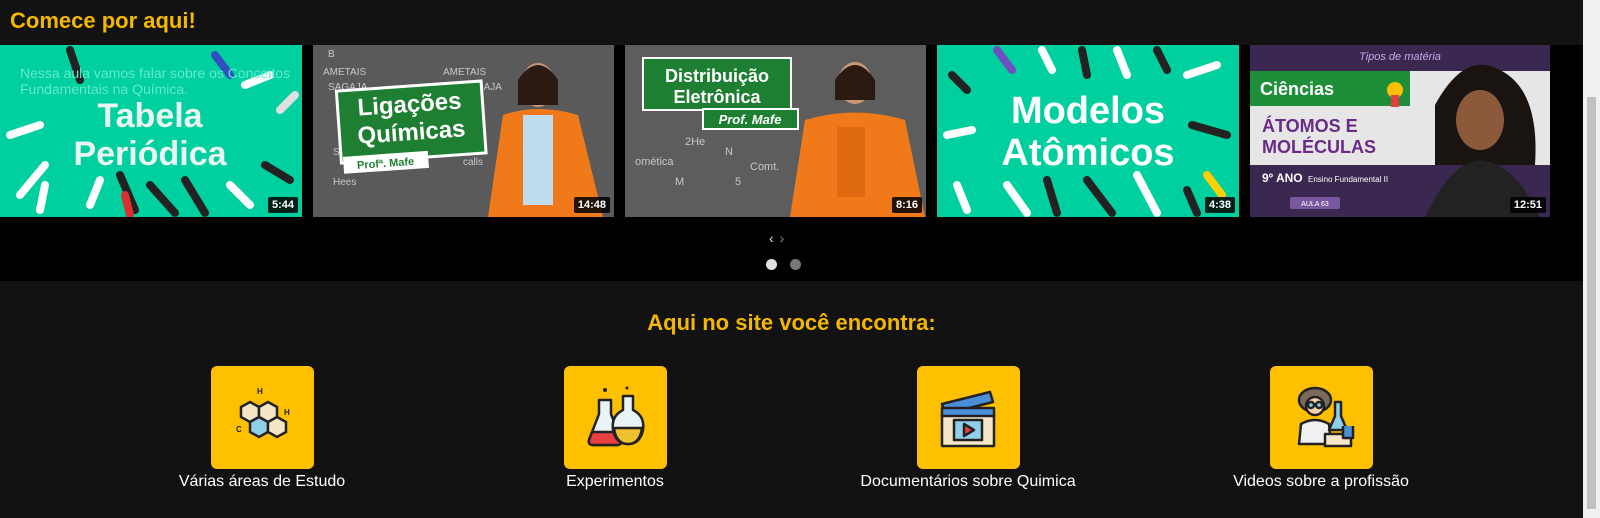 This screenshot has width=1600, height=518. Describe the element at coordinates (654, 162) in the screenshot. I see `svg-text: omética` at that location.